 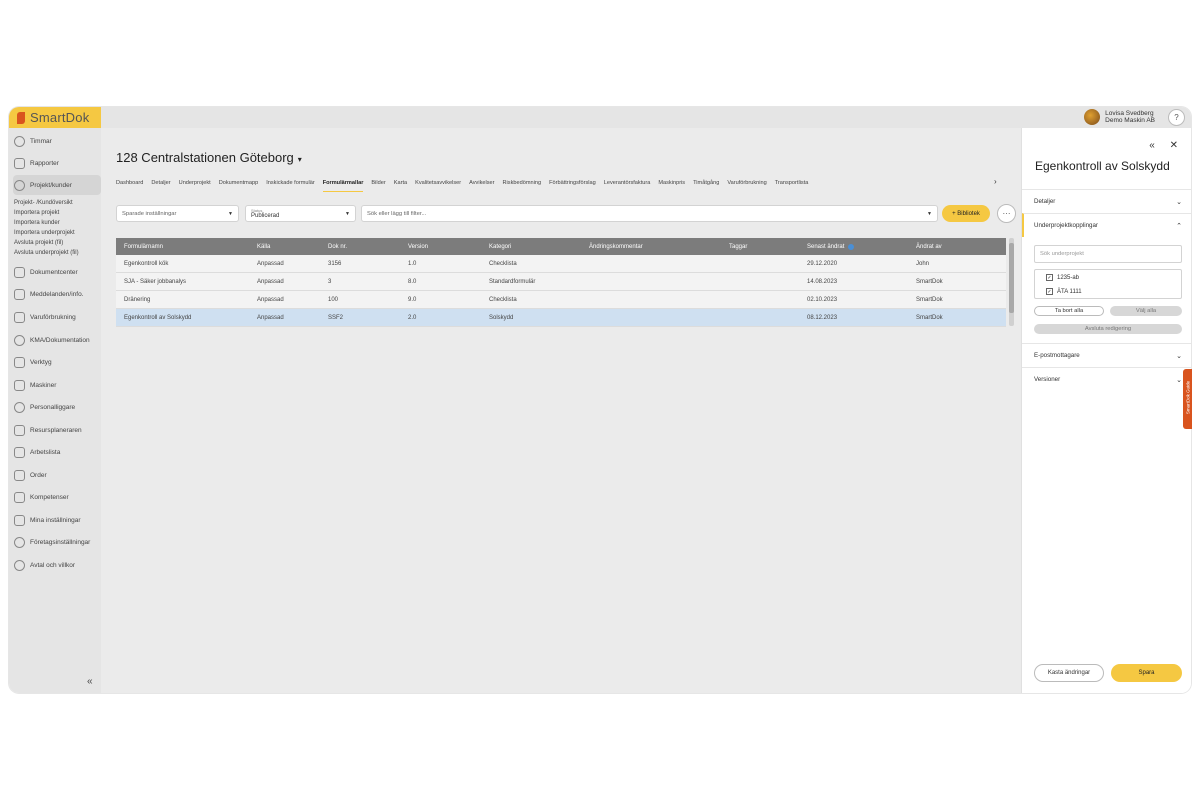 I want to click on column-header-tags: Taggar, so click(x=738, y=246).